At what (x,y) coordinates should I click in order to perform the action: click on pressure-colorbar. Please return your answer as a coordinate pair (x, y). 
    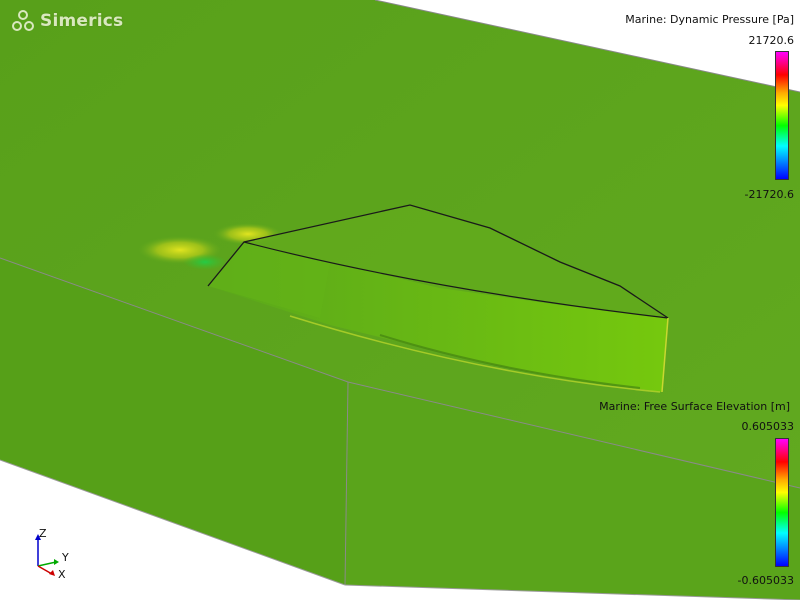
    Looking at the image, I should click on (782, 115).